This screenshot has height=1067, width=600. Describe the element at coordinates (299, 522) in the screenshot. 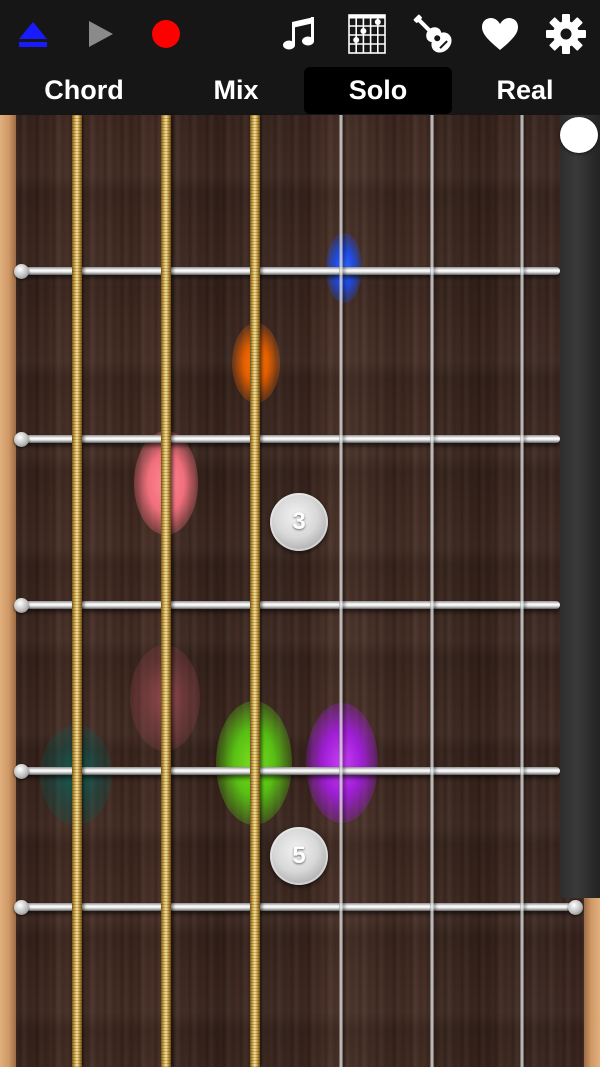

I see `fret-marker: 3` at that location.